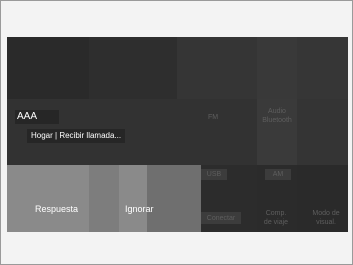 This screenshot has height=265, width=353. Describe the element at coordinates (37, 117) in the screenshot. I see `caller-name: AAA` at that location.